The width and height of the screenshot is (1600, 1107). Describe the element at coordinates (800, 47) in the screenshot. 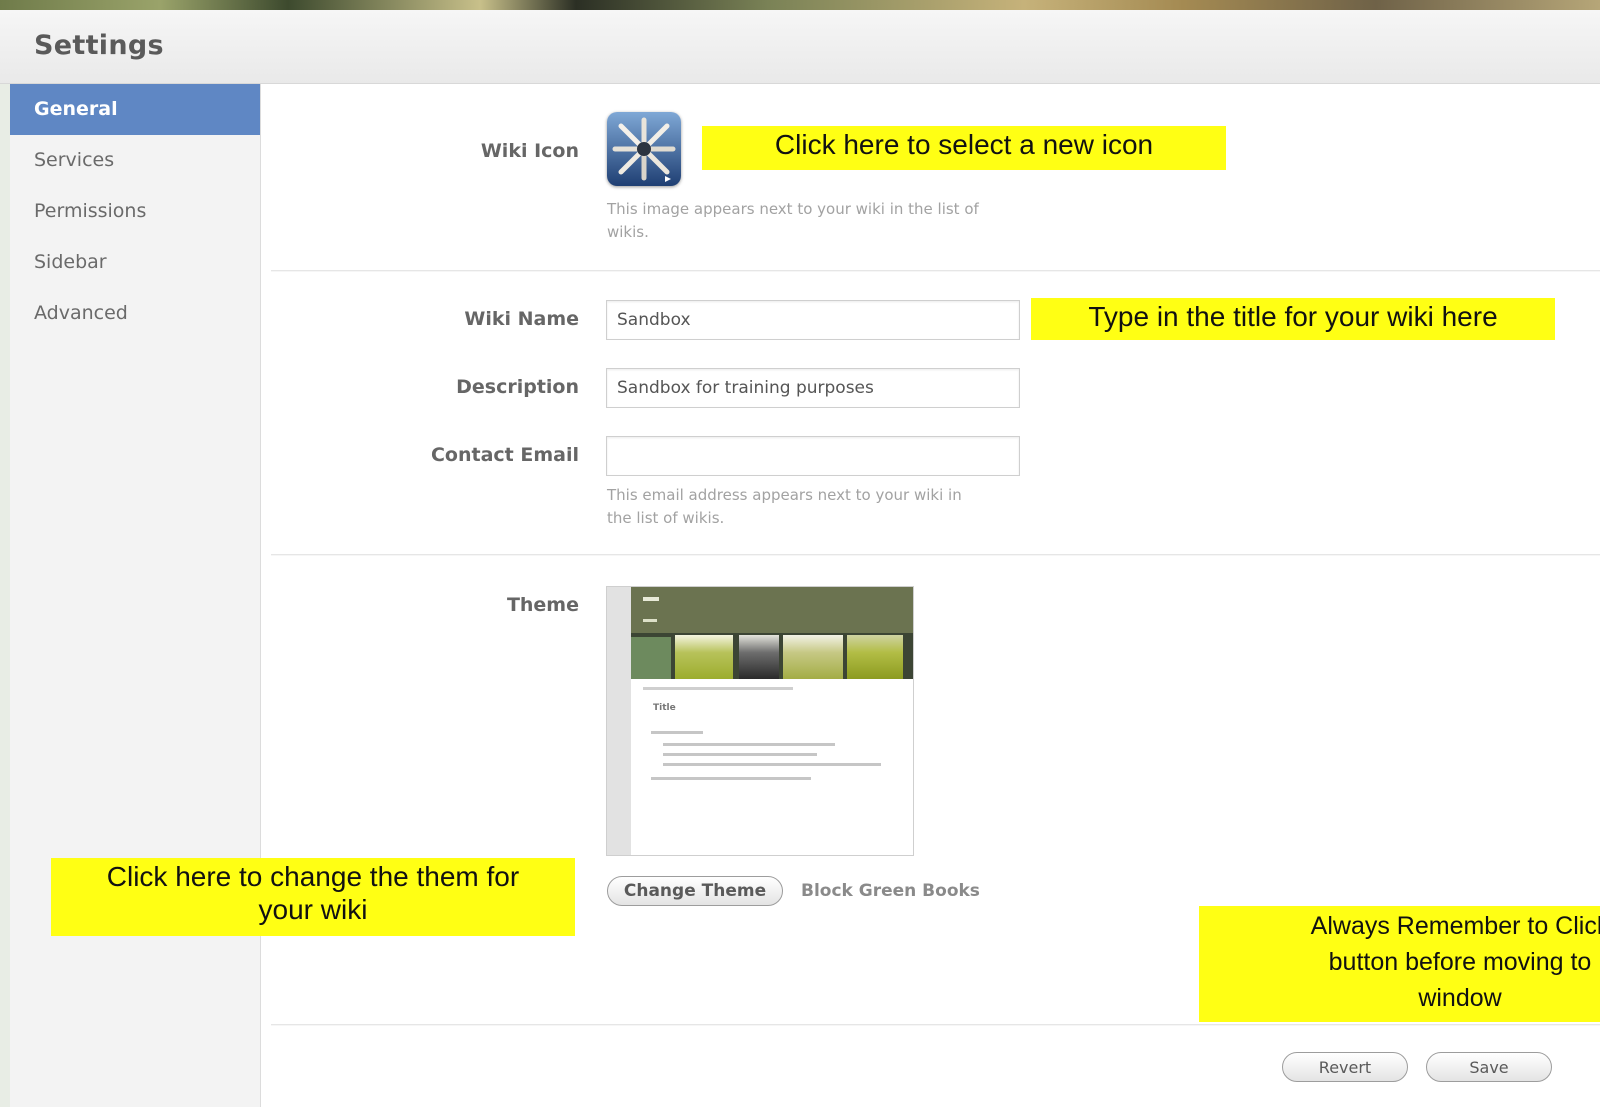

I see `settings-header: Settings` at that location.